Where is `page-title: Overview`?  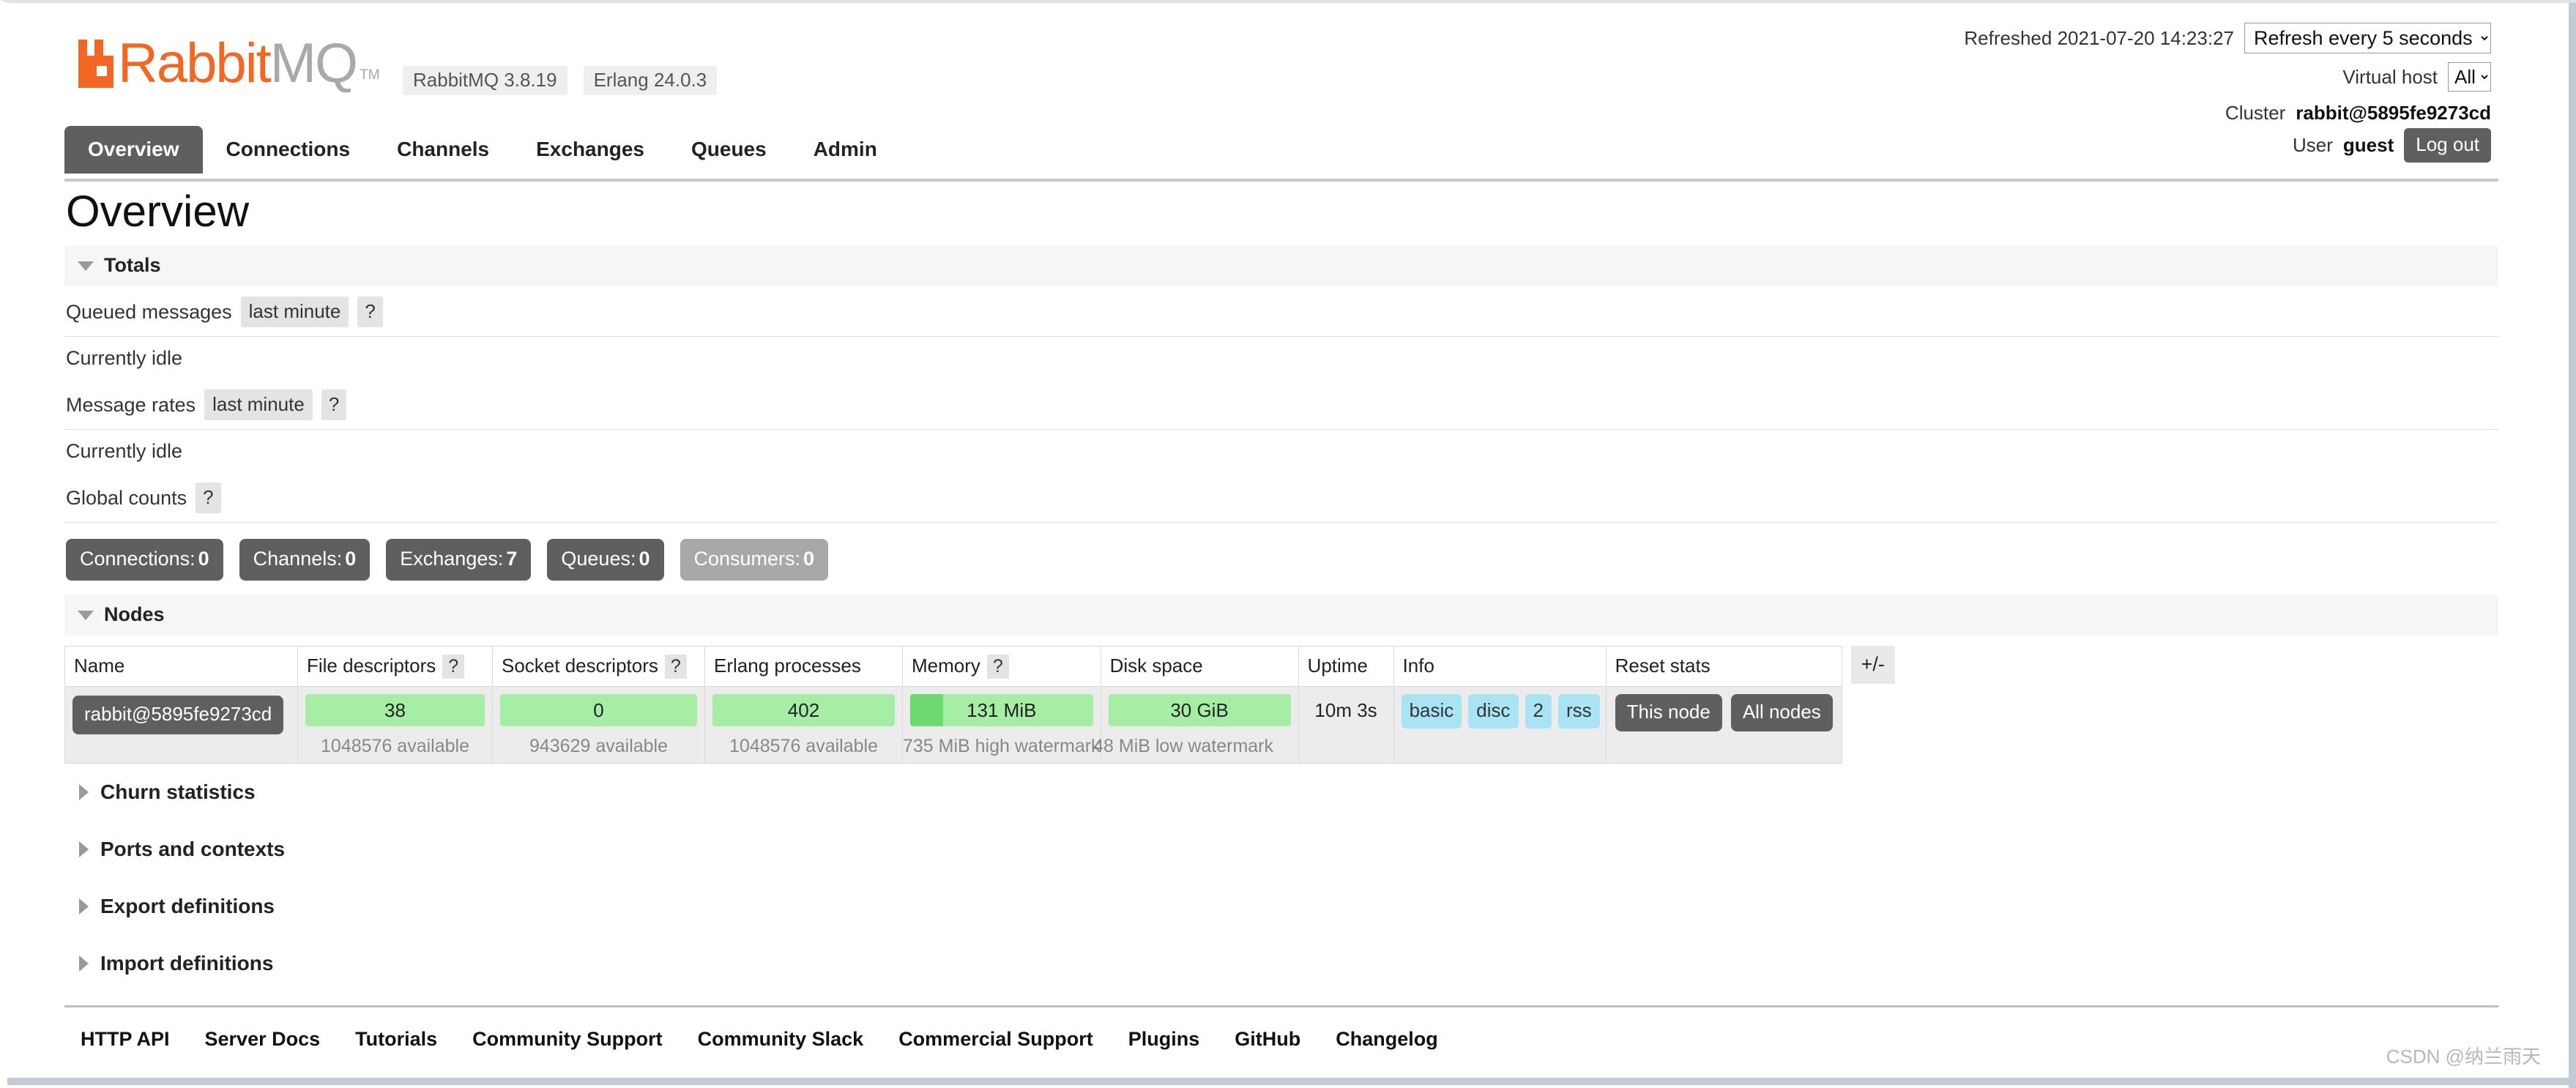 page-title: Overview is located at coordinates (158, 211).